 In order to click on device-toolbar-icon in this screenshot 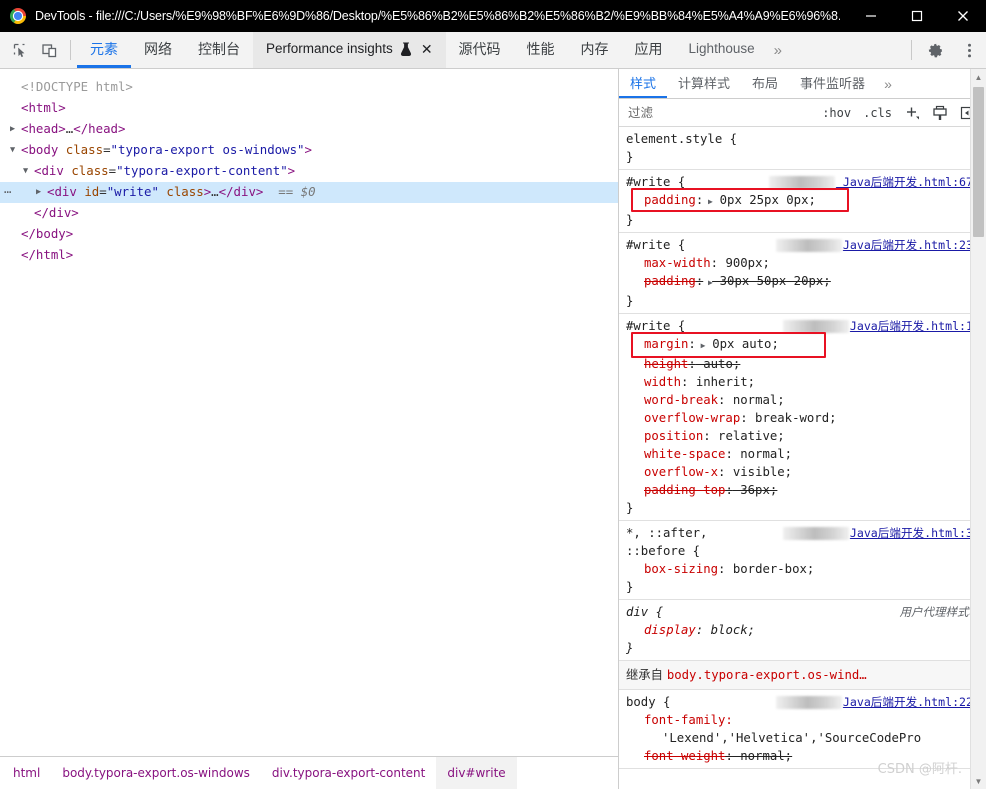, I will do `click(49, 50)`.